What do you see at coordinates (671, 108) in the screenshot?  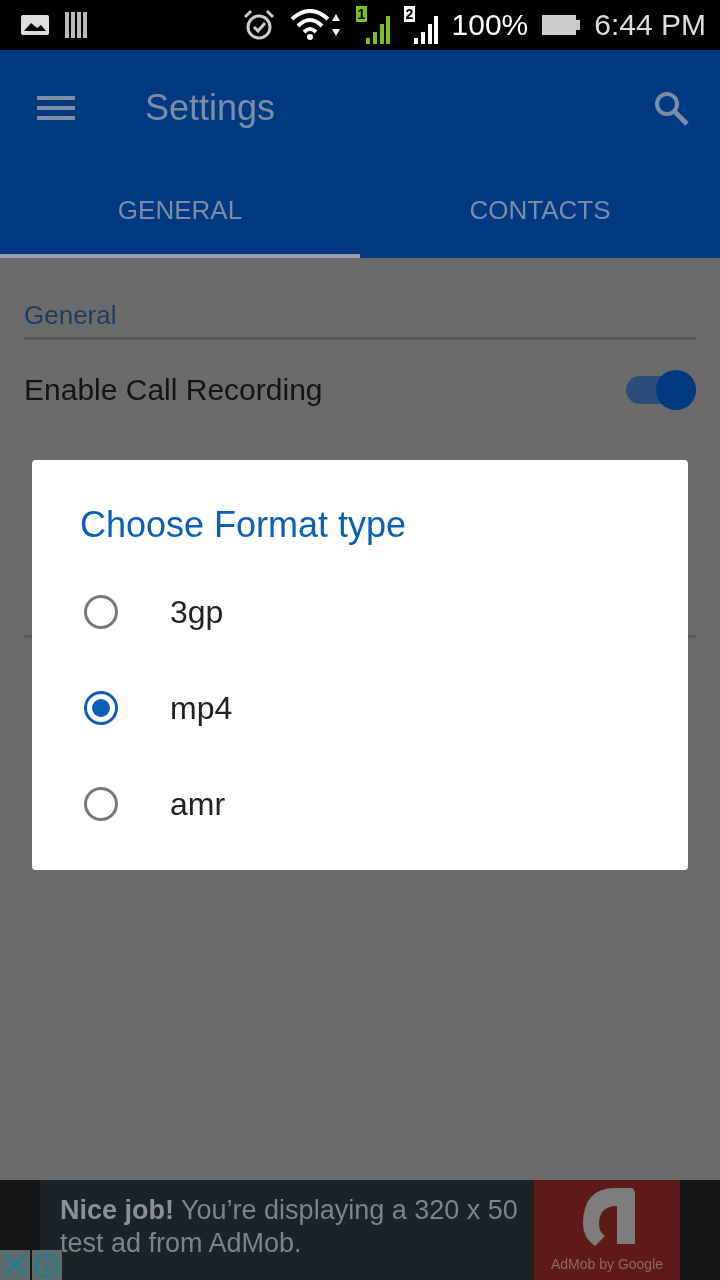 I see `search-icon` at bounding box center [671, 108].